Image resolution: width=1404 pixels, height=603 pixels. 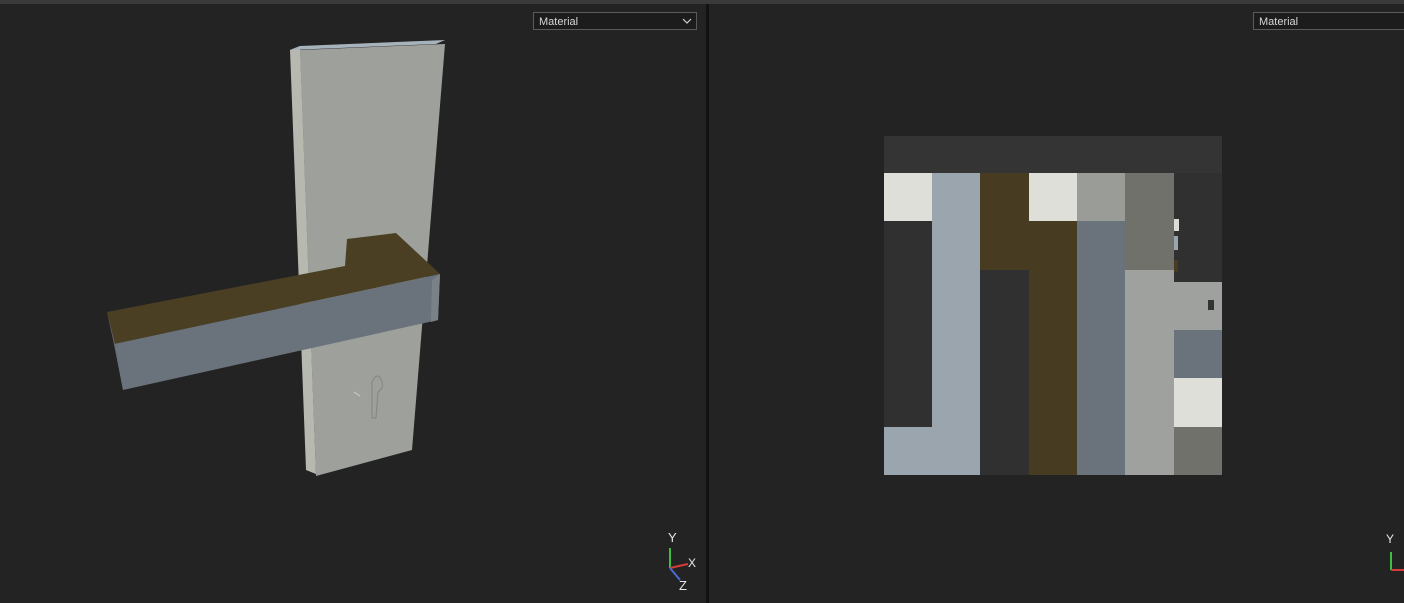 What do you see at coordinates (559, 22) in the screenshot?
I see `shading-mode-value: Material` at bounding box center [559, 22].